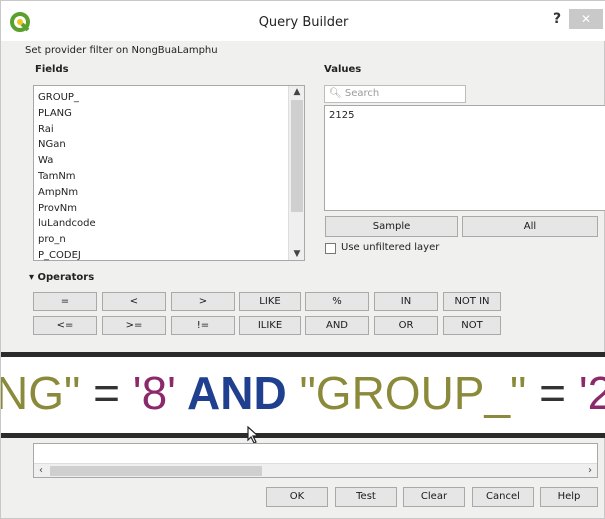  Describe the element at coordinates (134, 325) in the screenshot. I see `operator-button: >=` at that location.